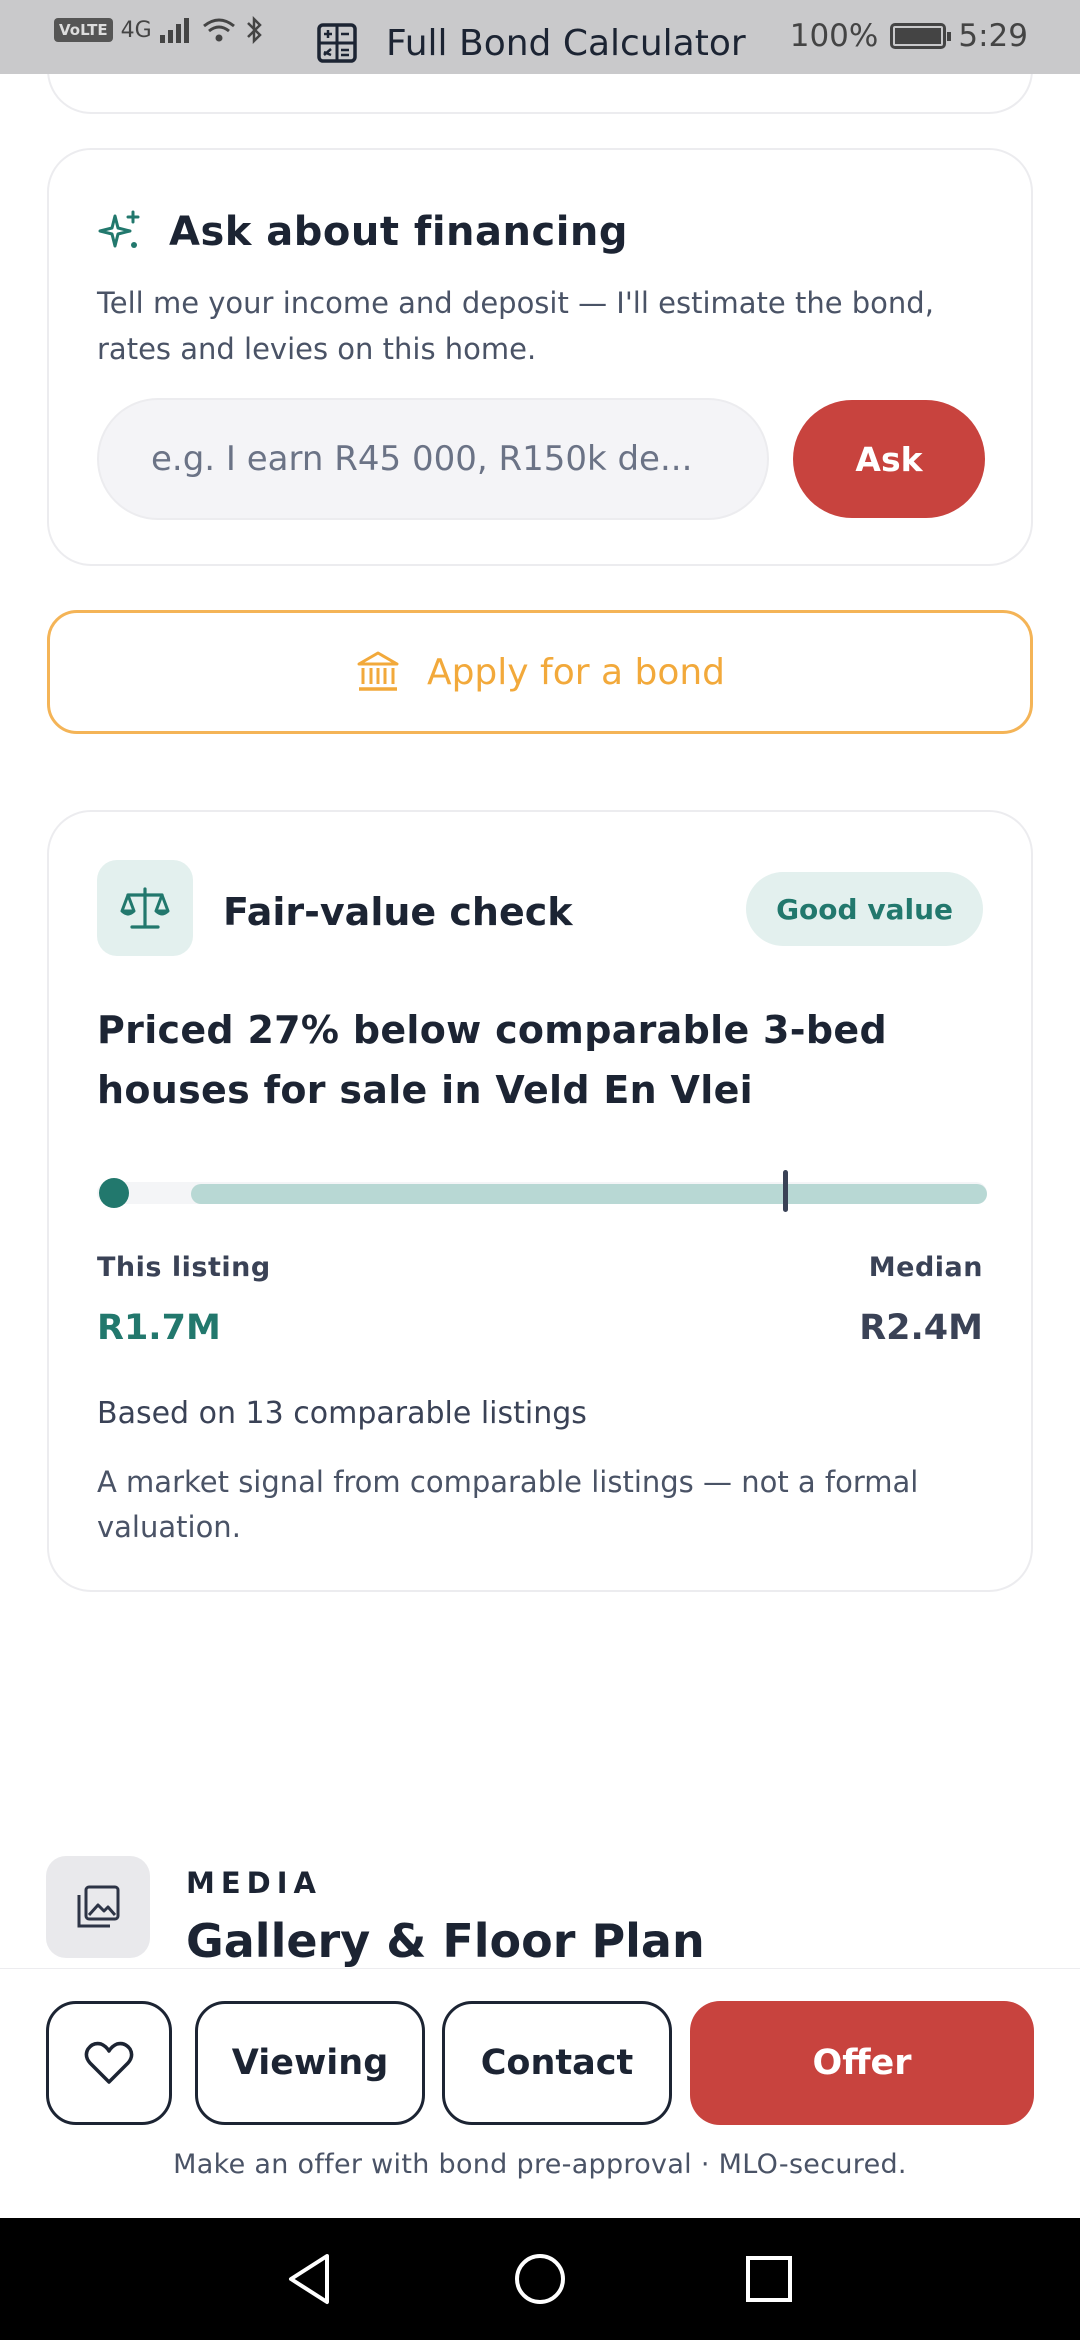  Describe the element at coordinates (399, 232) in the screenshot. I see `financing-title: Ask about financing` at that location.